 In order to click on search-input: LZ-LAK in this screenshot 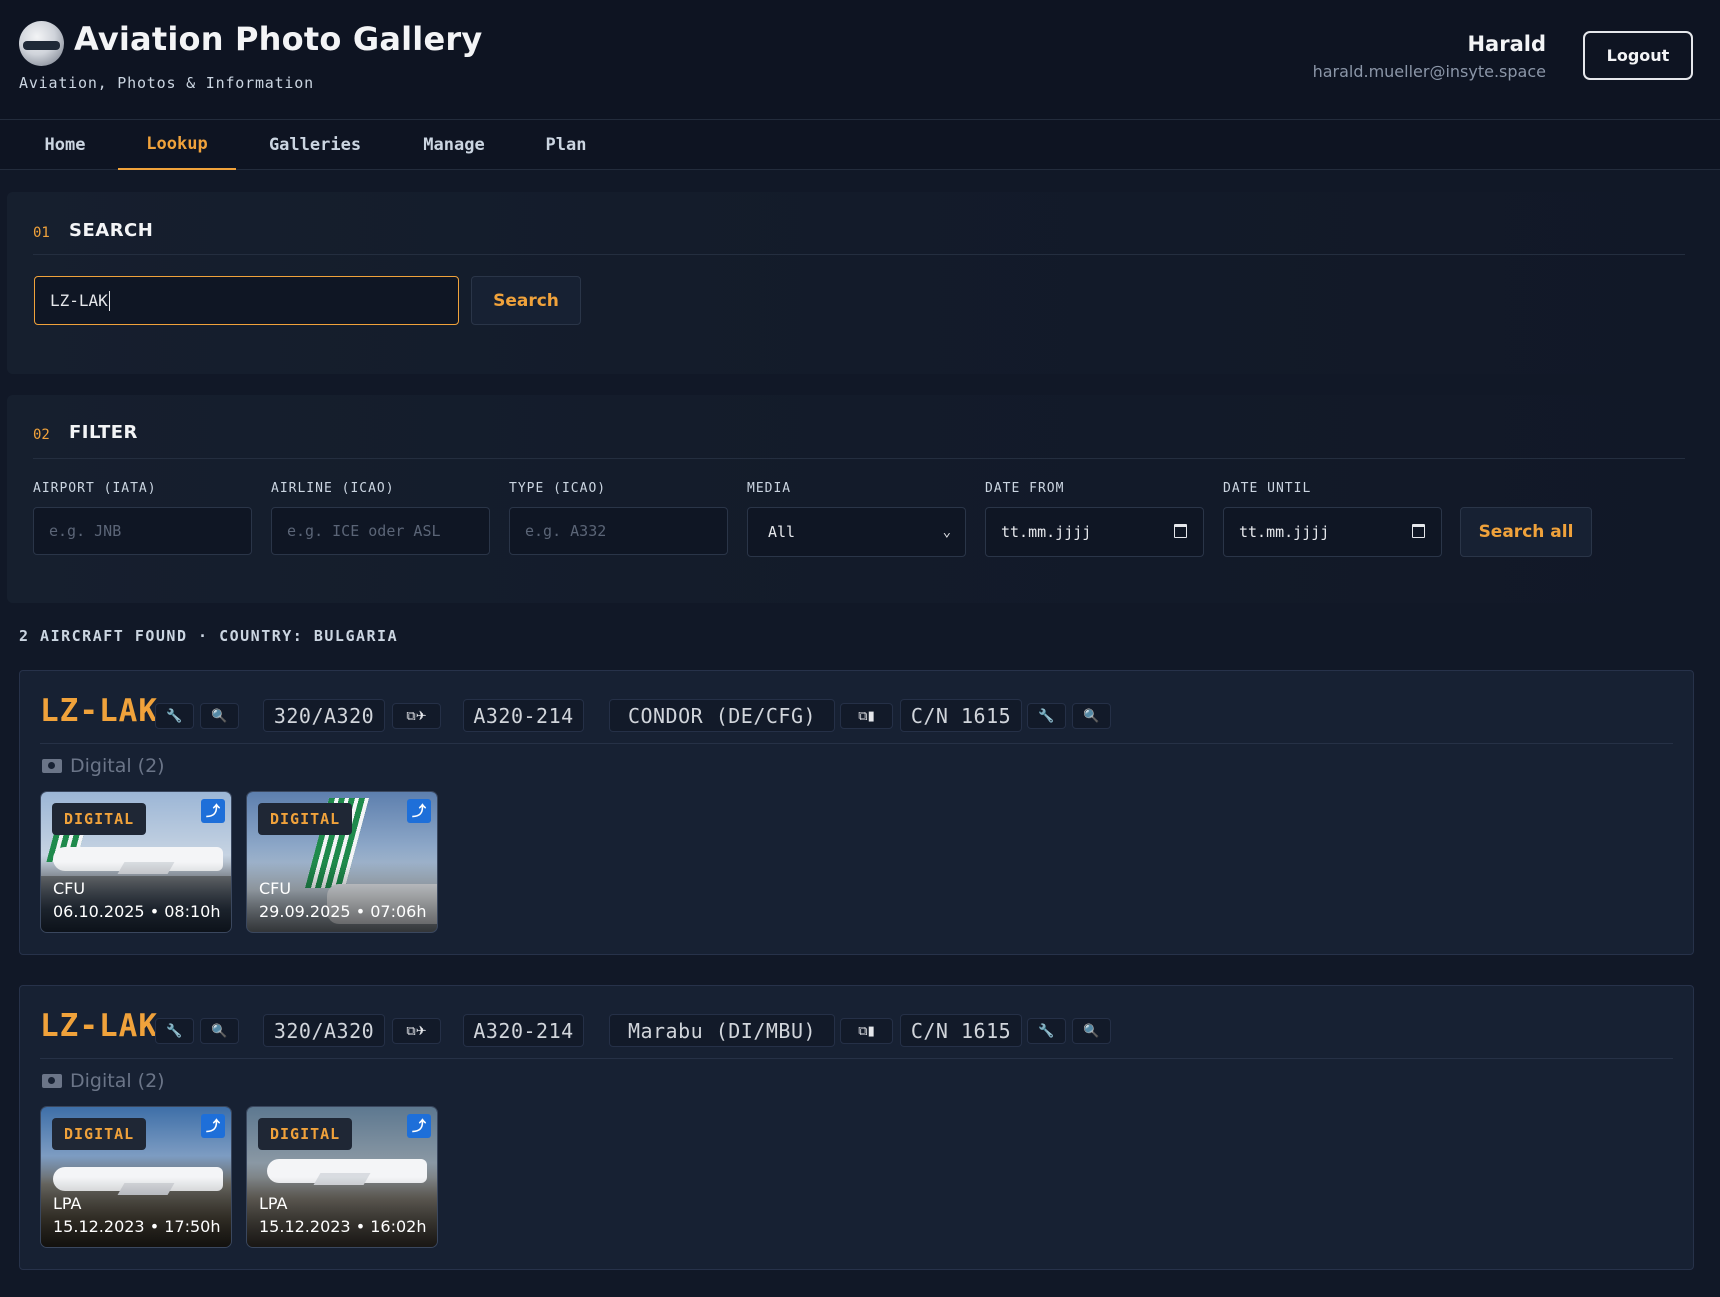, I will do `click(246, 300)`.